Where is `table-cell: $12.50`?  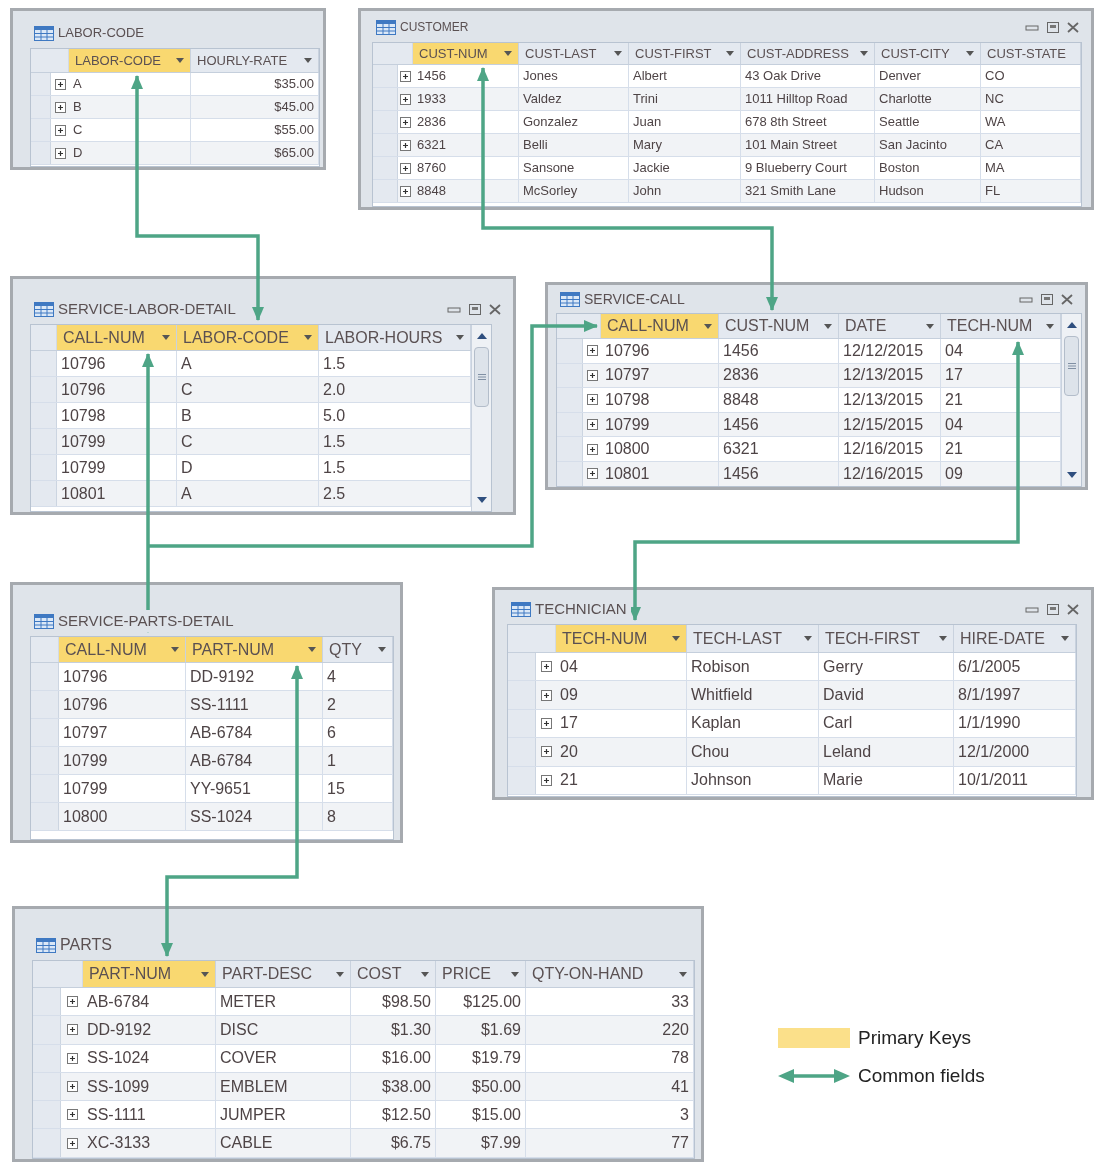 table-cell: $12.50 is located at coordinates (393, 1115).